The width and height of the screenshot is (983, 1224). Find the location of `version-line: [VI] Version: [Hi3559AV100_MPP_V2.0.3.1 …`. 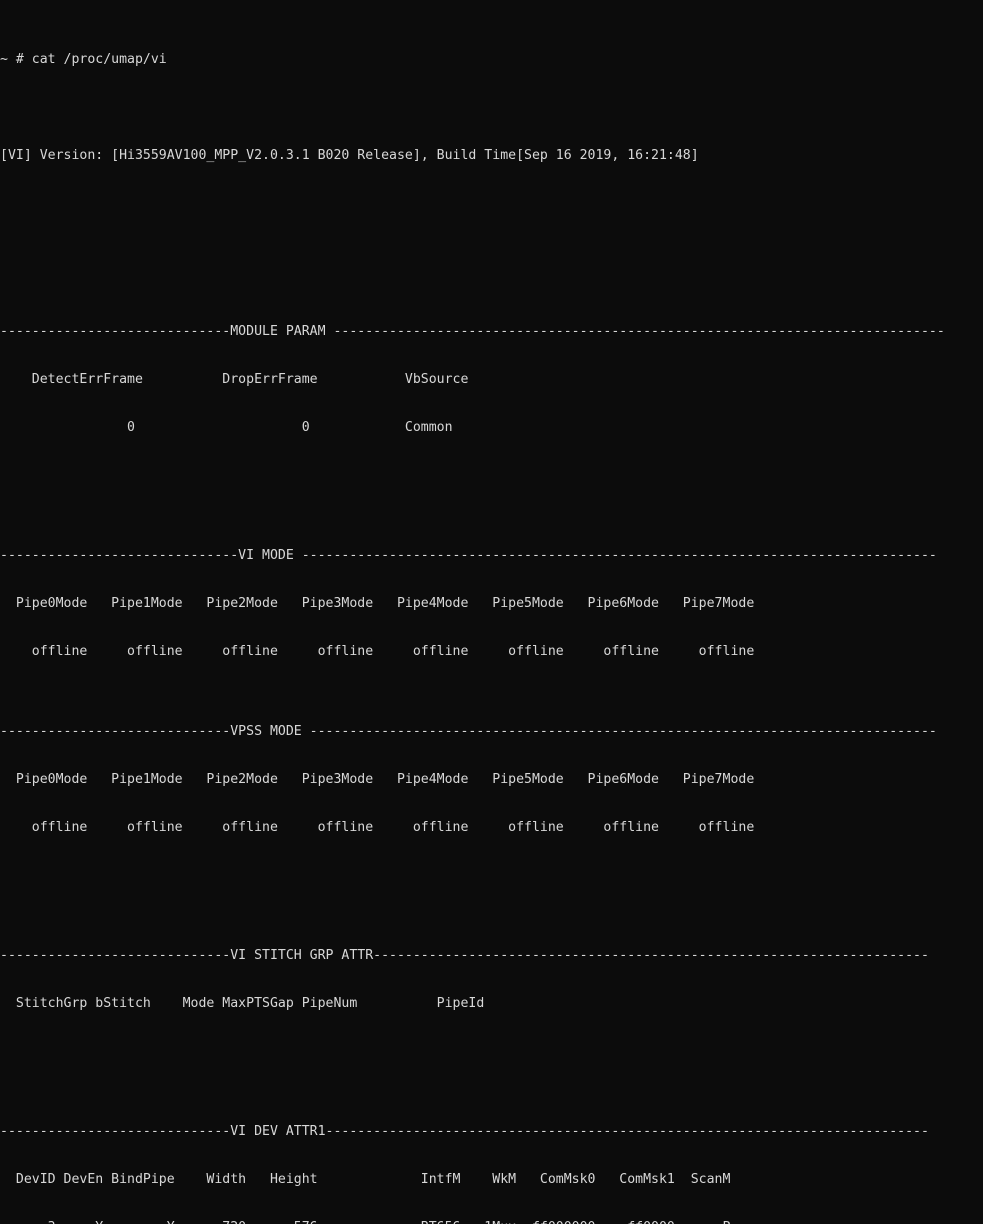

version-line: [VI] Version: [Hi3559AV100_MPP_V2.0.3.1 … is located at coordinates (349, 155).